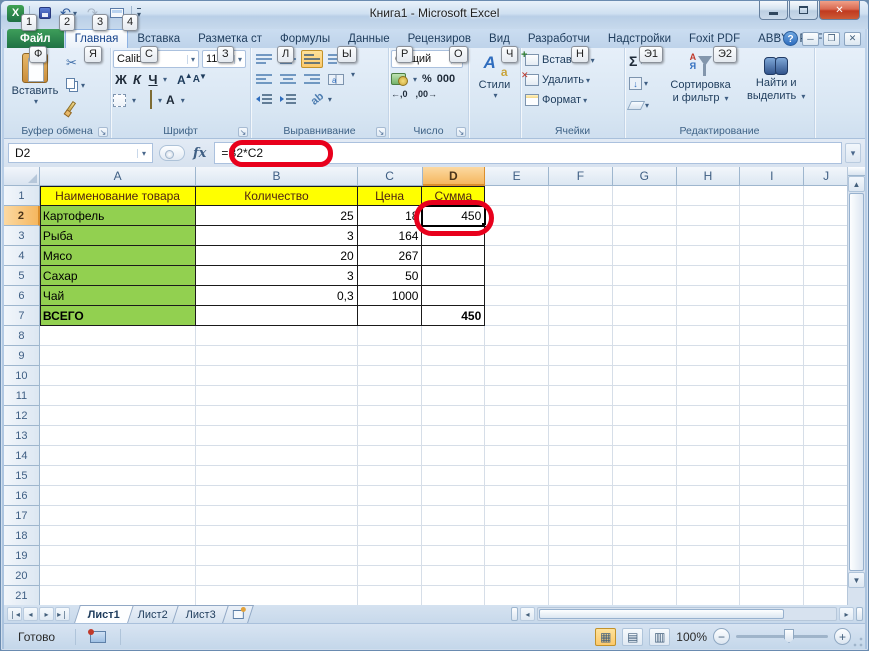  I want to click on cell-F14, so click(581, 456).